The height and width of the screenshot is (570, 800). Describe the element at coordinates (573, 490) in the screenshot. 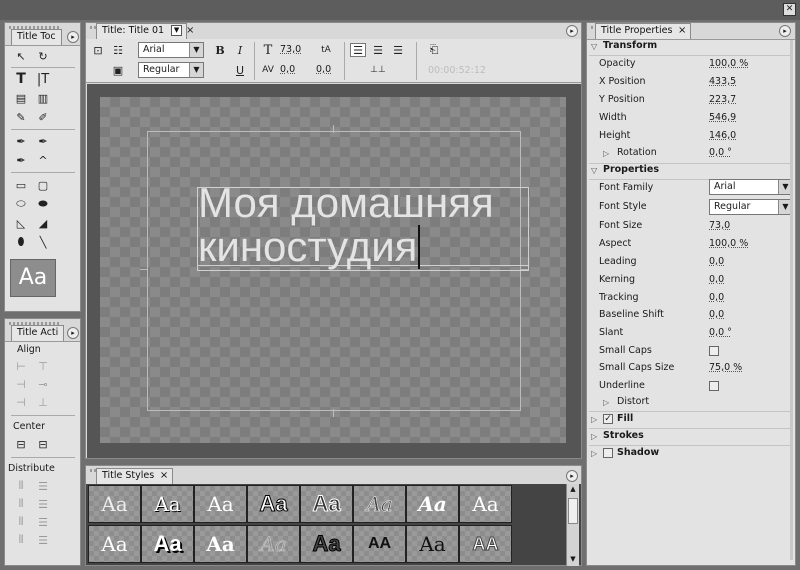

I see `scroll-up-icon: ▲` at that location.